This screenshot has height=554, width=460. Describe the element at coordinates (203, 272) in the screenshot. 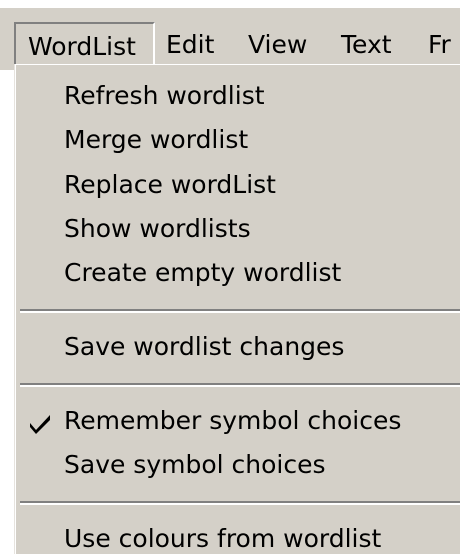

I see `menu-item-label: Create empty wordlist` at that location.